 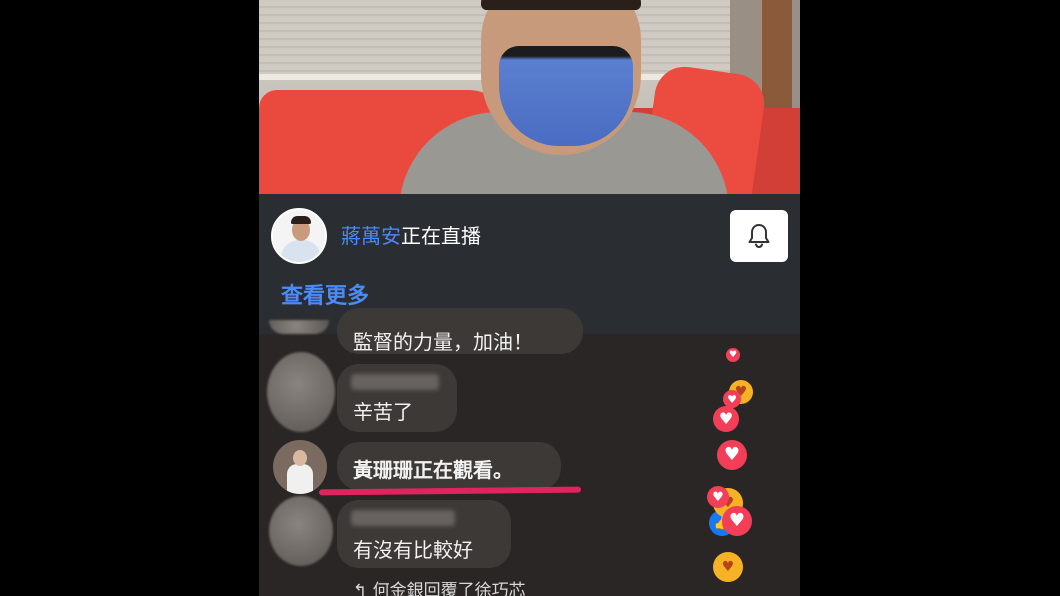 I want to click on reply-arrow-icon: ↰, so click(x=363, y=588).